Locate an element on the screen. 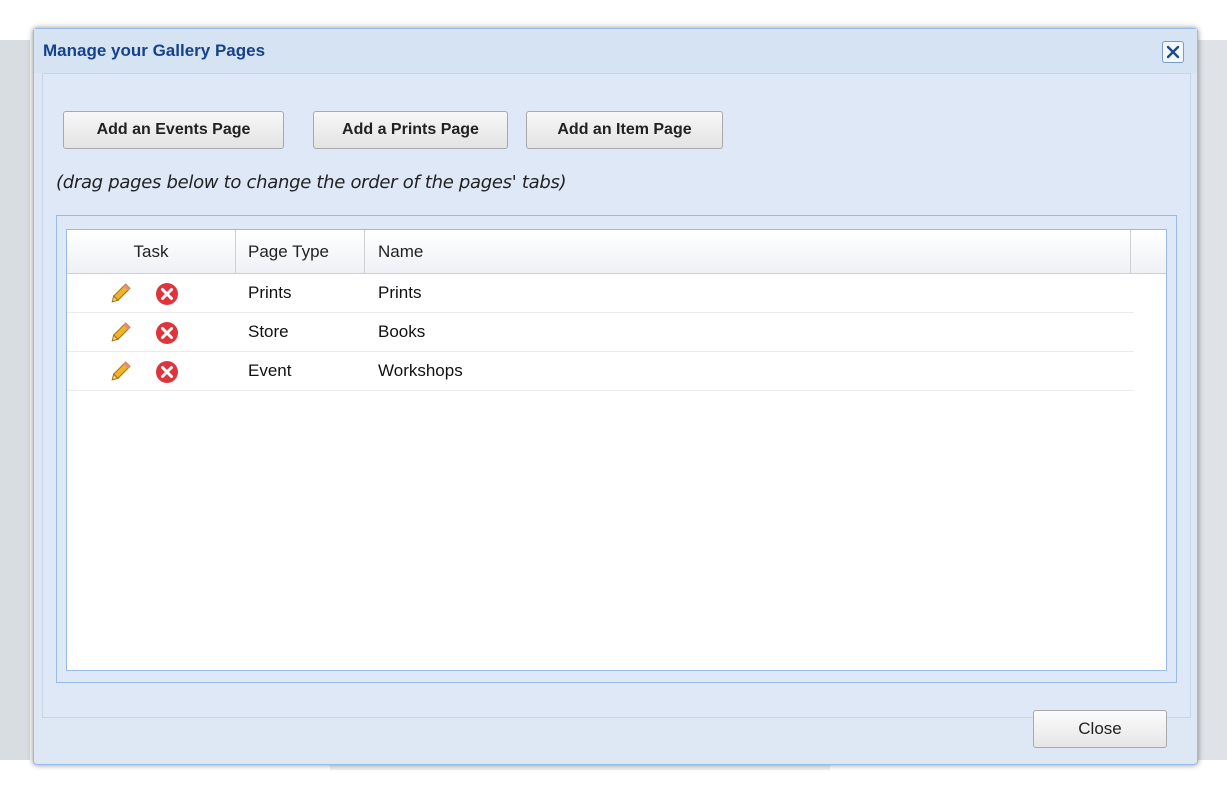 Image resolution: width=1227 pixels, height=796 pixels. grid-header: Task Page Type Name is located at coordinates (616, 252).